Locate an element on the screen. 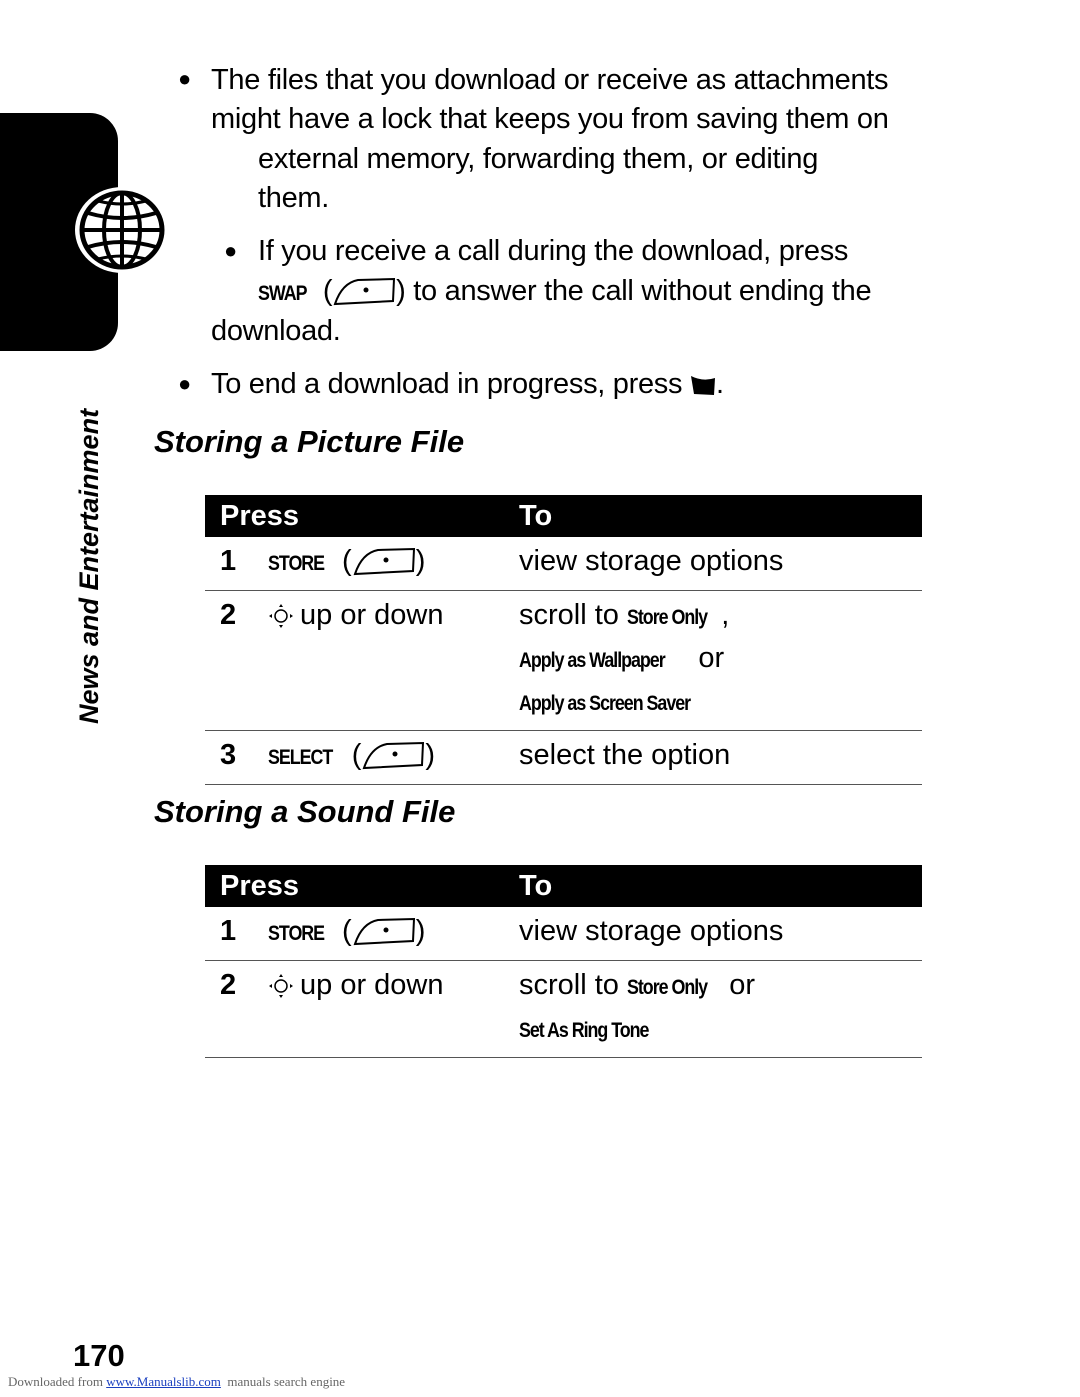 The image size is (1080, 1397). option-apply-wallpaper: Apply as Wallpaper is located at coordinates (592, 660).